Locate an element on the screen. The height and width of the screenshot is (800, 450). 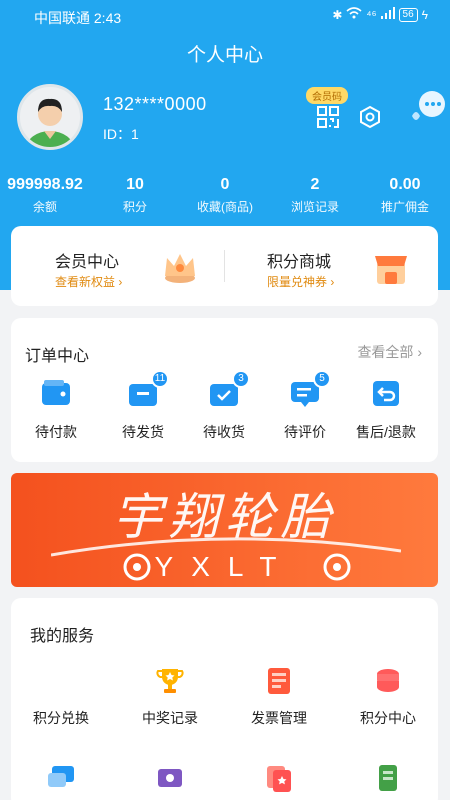
chat-icon is located at coordinates (61, 778).